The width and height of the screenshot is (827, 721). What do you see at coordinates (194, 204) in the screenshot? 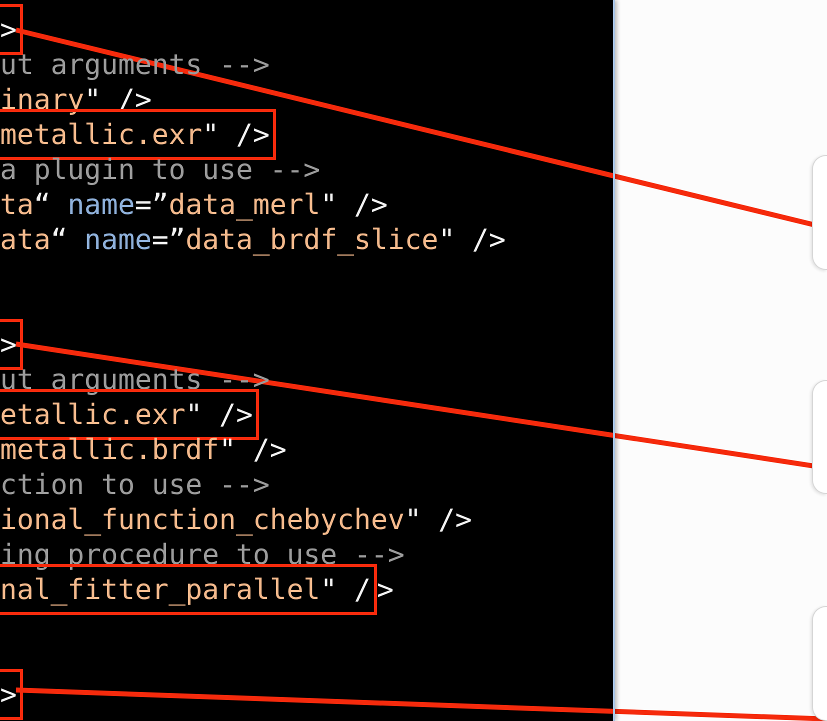
I see `code-text: ta“ name=”data_merl" />` at bounding box center [194, 204].